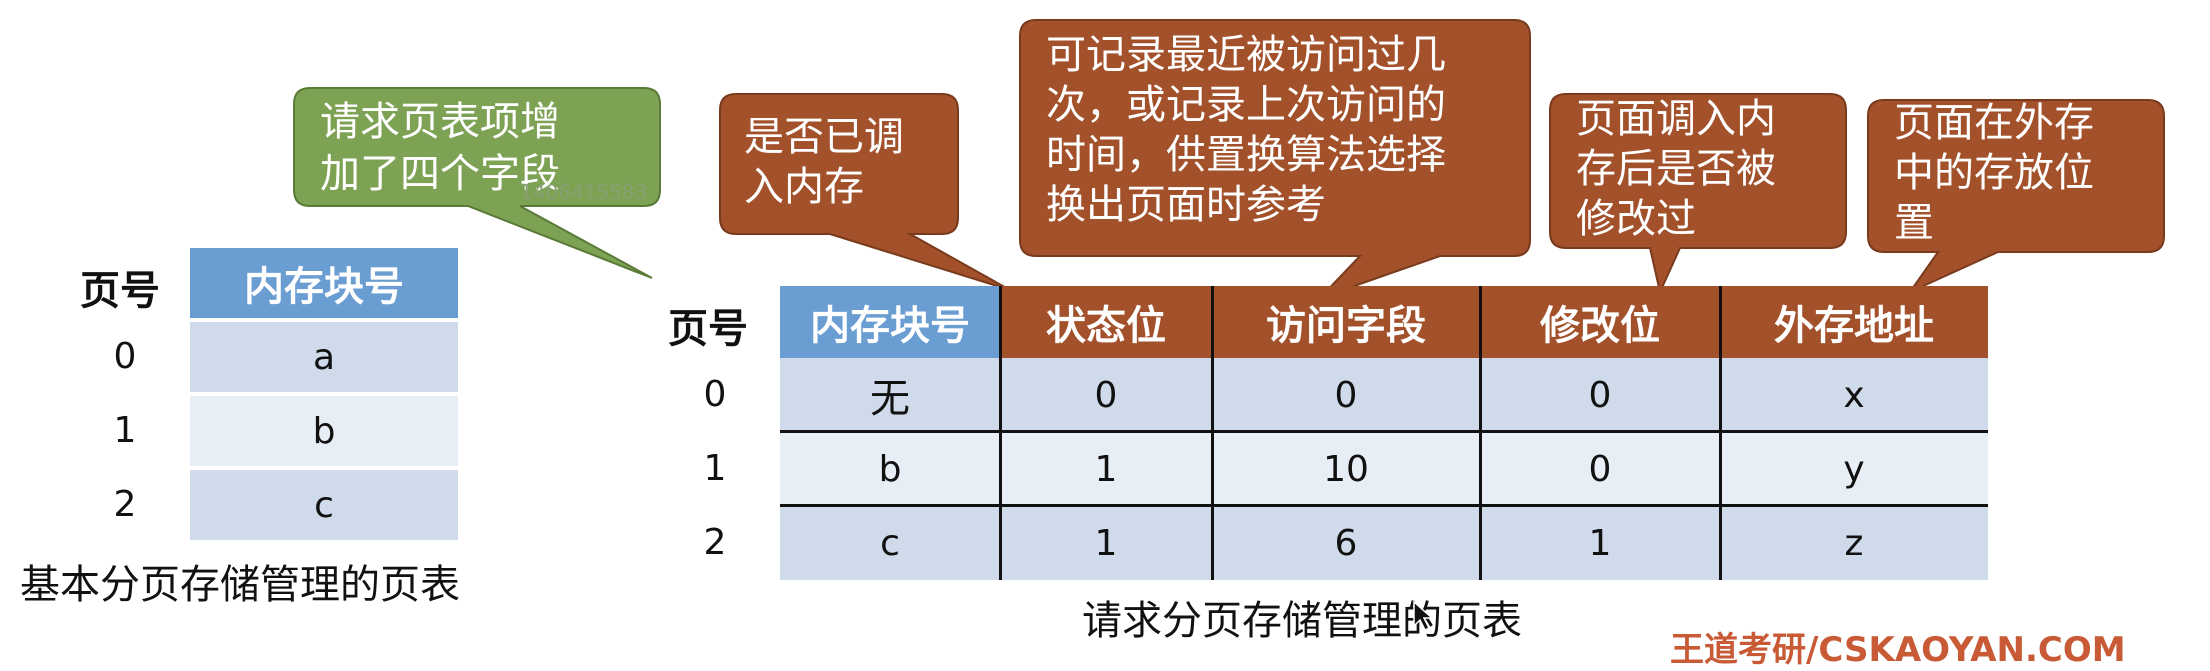  What do you see at coordinates (1676, 169) in the screenshot?
I see `modify-callout-text: 页面调入内 存后是否被 修改过` at bounding box center [1676, 169].